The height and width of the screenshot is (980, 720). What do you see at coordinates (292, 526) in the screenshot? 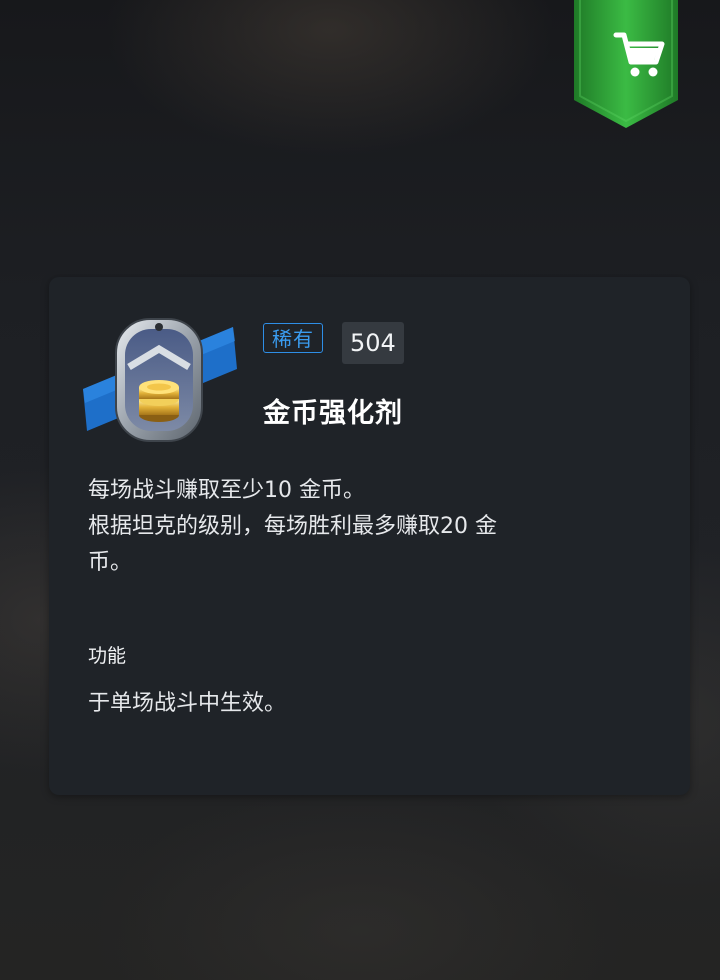
I see `description-line: 根据坦克的级别，每场胜利最多赚取20 金` at bounding box center [292, 526].